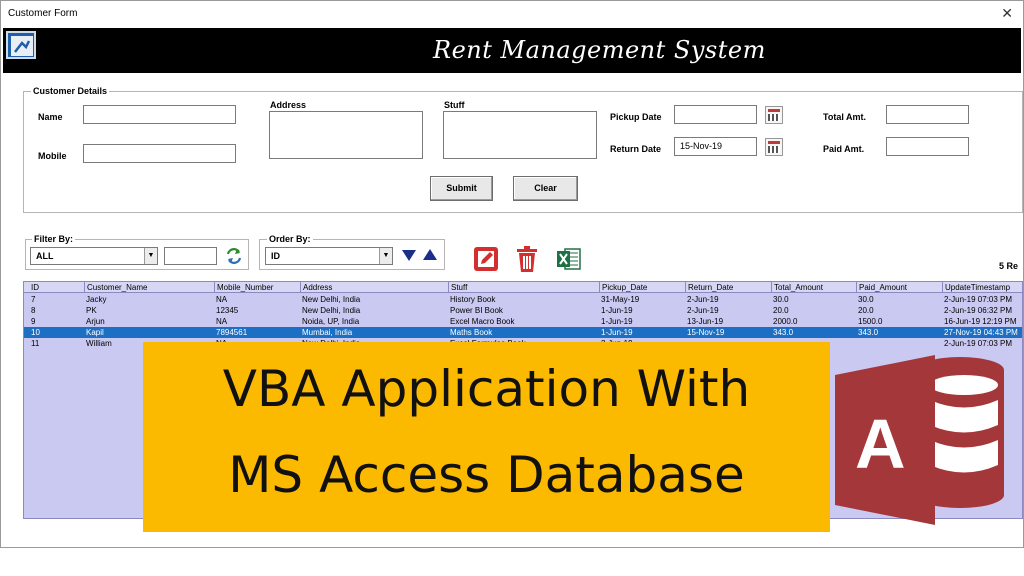 The height and width of the screenshot is (576, 1024). Describe the element at coordinates (705, 321) in the screenshot. I see `table-cell: 13-Jun-19` at that location.